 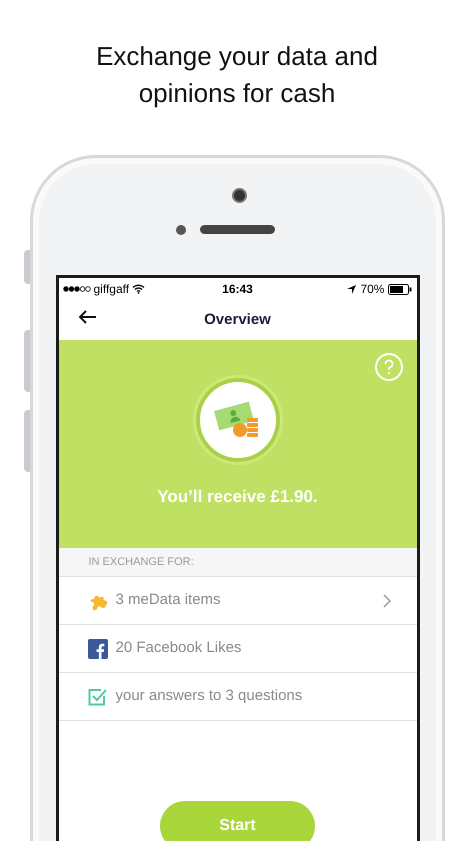 I want to click on carrier-name: giffgaff, so click(x=112, y=289).